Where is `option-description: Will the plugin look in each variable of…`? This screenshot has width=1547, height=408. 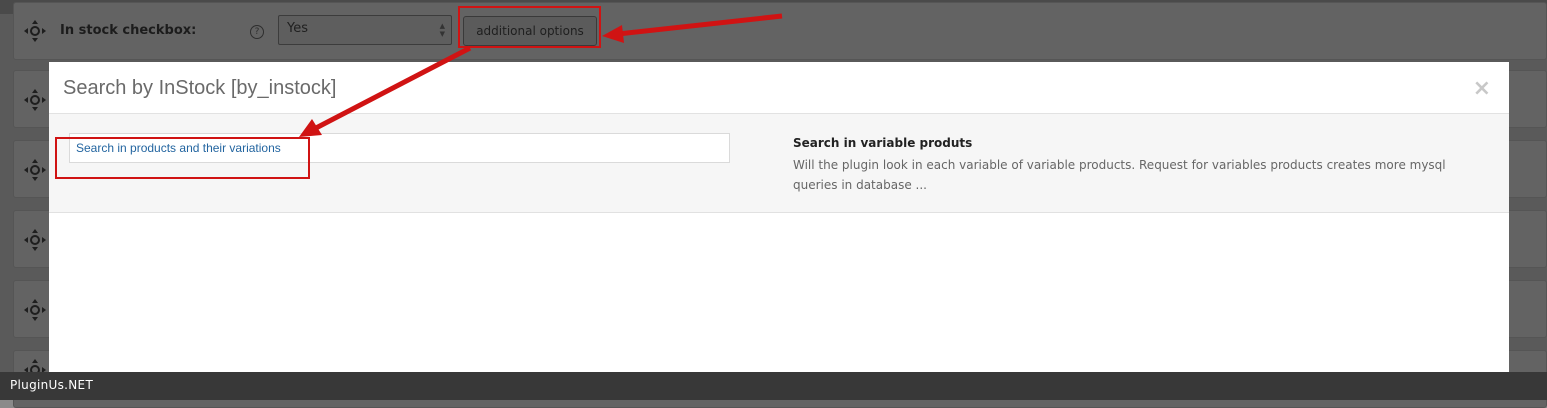 option-description: Will the plugin look in each variable of… is located at coordinates (1119, 175).